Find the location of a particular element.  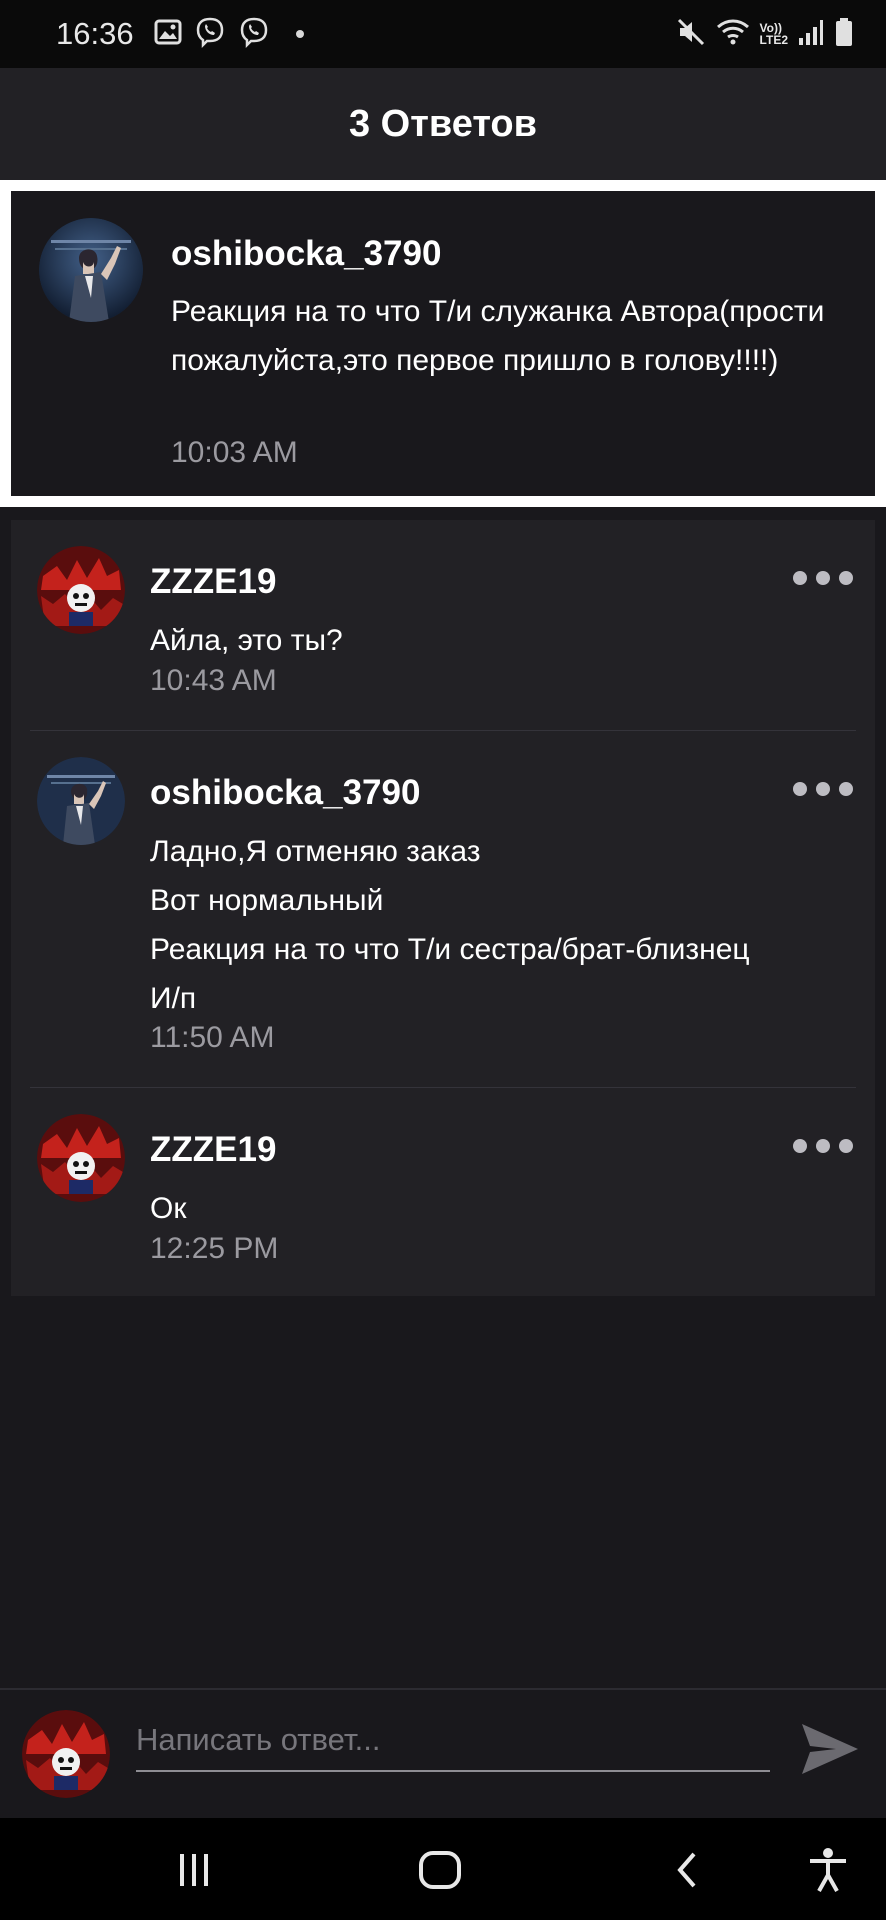

mute-icon is located at coordinates (691, 34).